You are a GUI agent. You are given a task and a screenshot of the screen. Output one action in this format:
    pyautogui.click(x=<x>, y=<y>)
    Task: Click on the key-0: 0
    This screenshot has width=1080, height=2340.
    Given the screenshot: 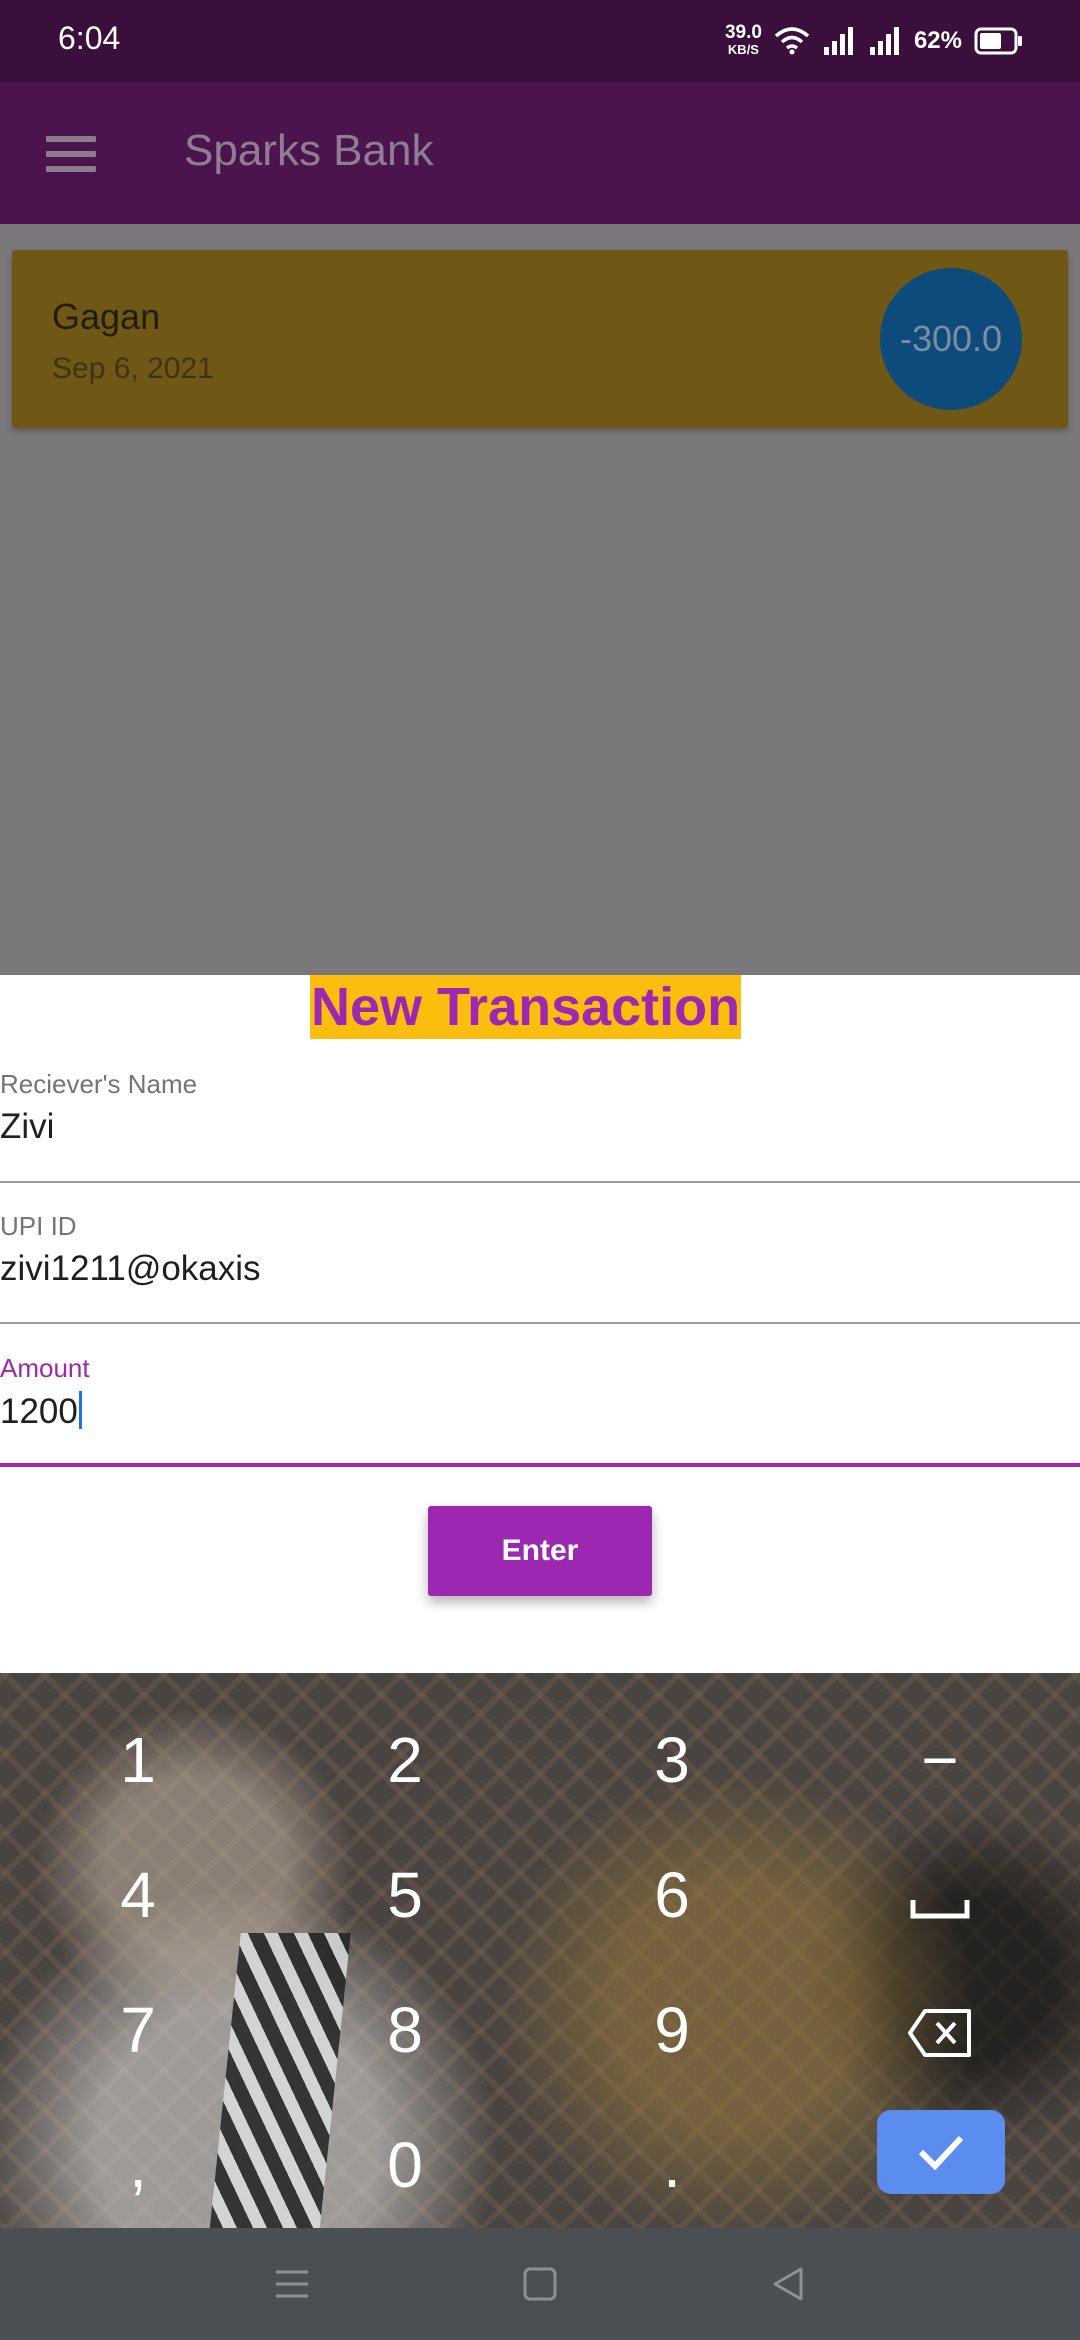 What is the action you would take?
    pyautogui.click(x=405, y=2165)
    